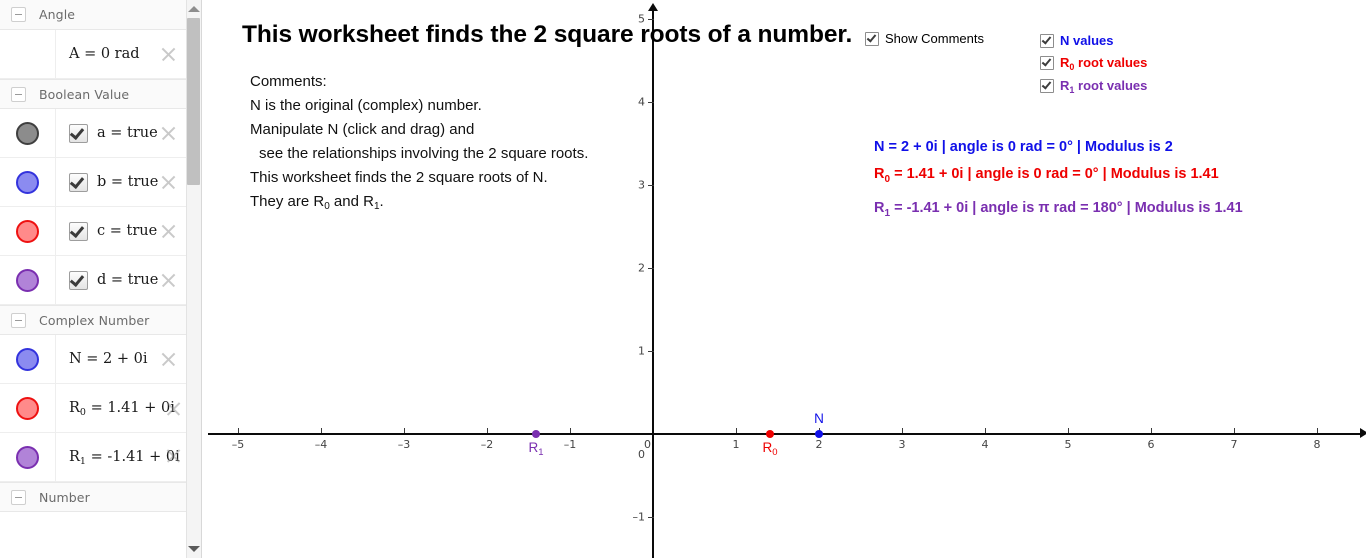 The image size is (1366, 558). What do you see at coordinates (193, 101) in the screenshot?
I see `sidebar-scrollbar-thumb` at bounding box center [193, 101].